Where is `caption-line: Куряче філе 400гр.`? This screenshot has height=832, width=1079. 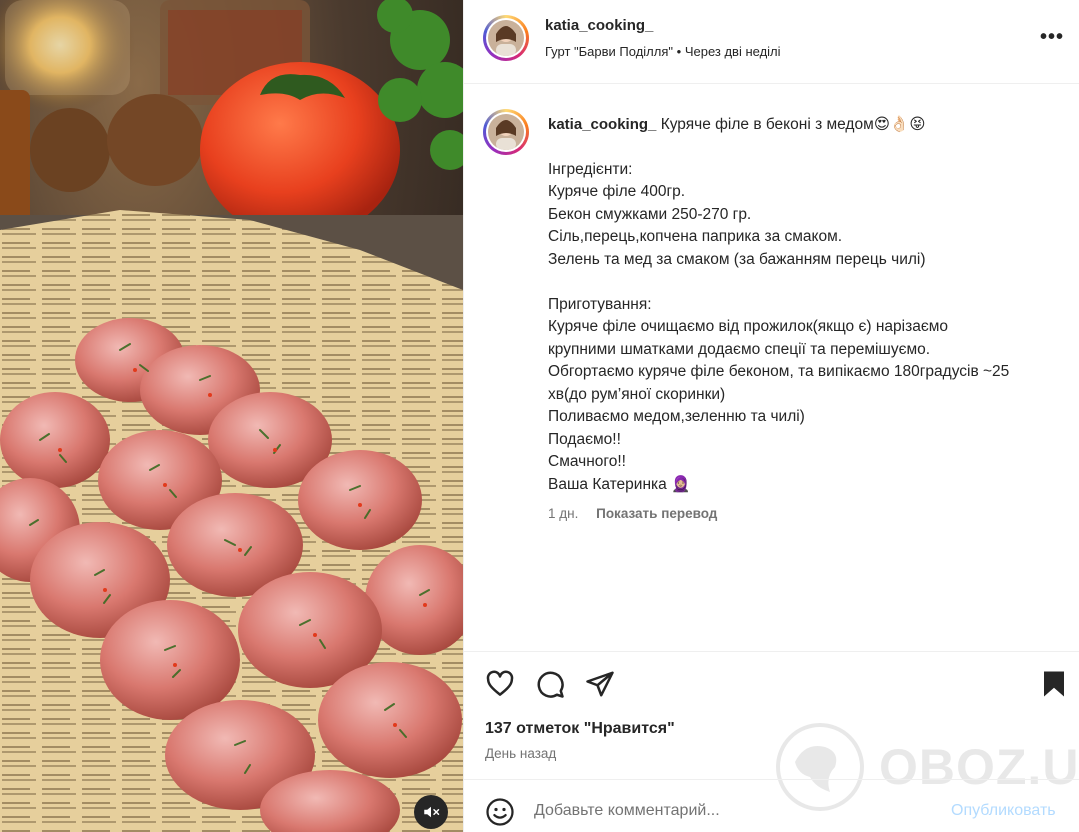
caption-line: Куряче філе 400гр. is located at coordinates (617, 191).